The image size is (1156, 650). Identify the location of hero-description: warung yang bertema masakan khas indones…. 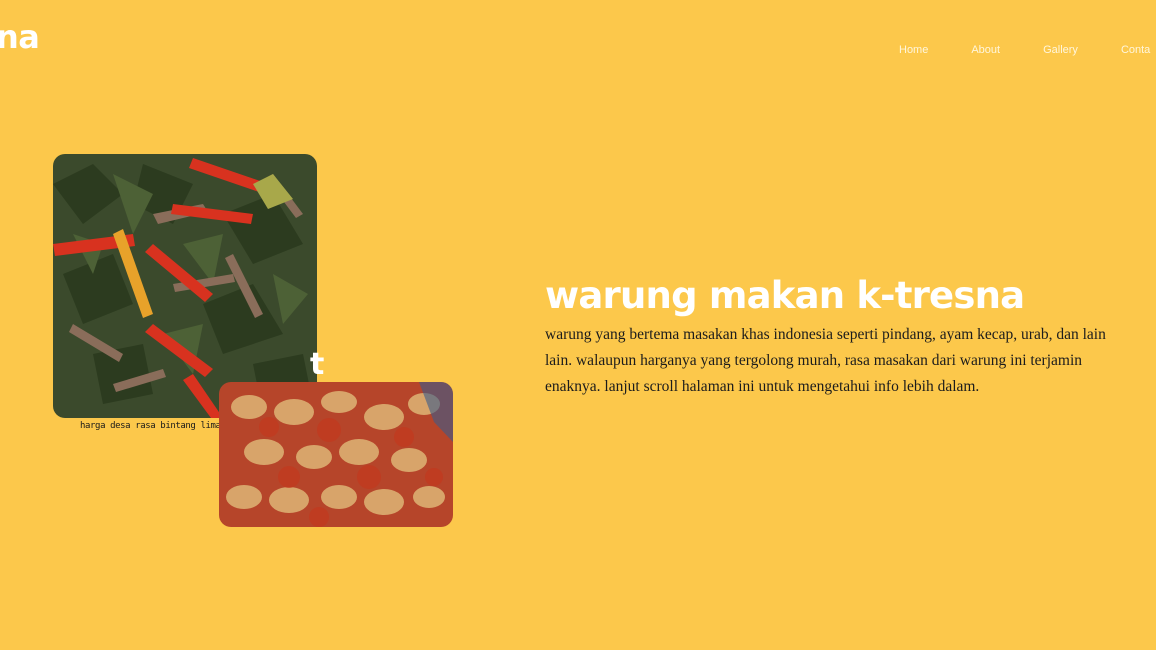
(825, 360).